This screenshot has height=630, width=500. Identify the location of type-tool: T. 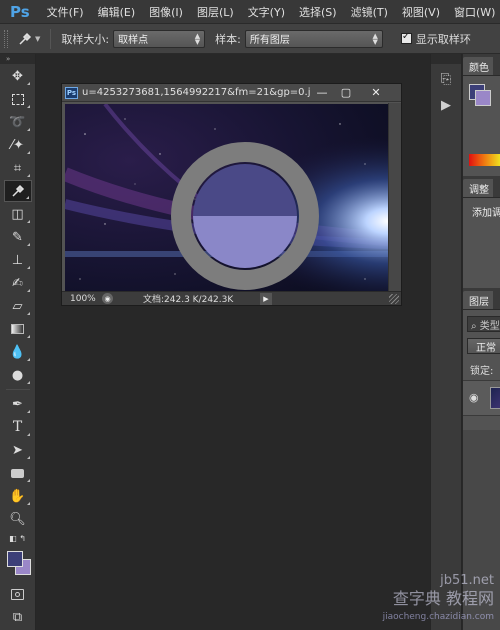
(18, 427).